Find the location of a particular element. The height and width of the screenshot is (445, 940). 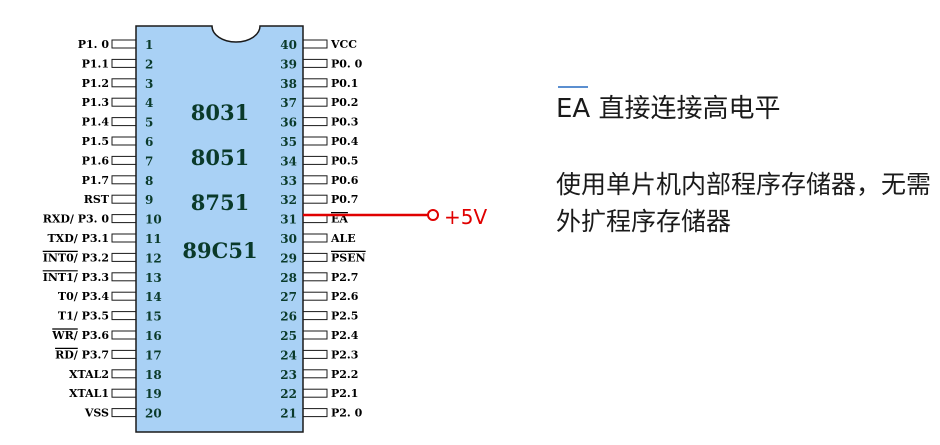

pin-number: 31 is located at coordinates (288, 220).